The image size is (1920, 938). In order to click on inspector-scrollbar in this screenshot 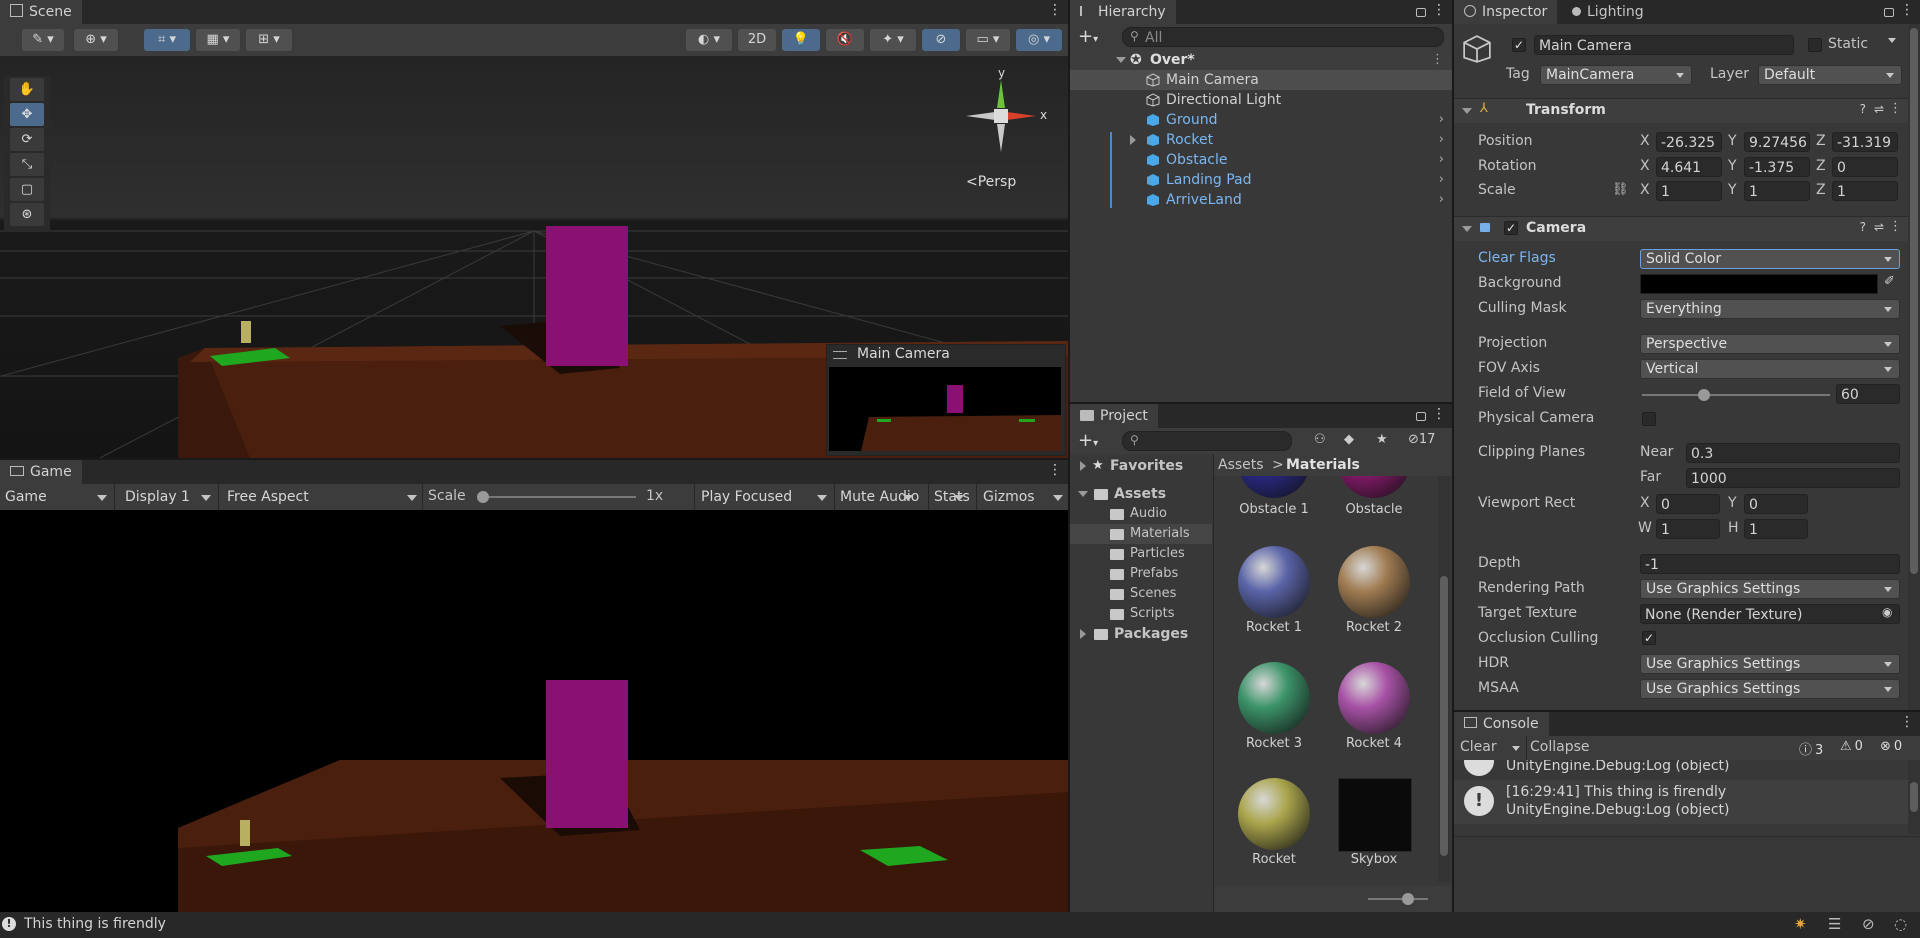, I will do `click(1914, 367)`.